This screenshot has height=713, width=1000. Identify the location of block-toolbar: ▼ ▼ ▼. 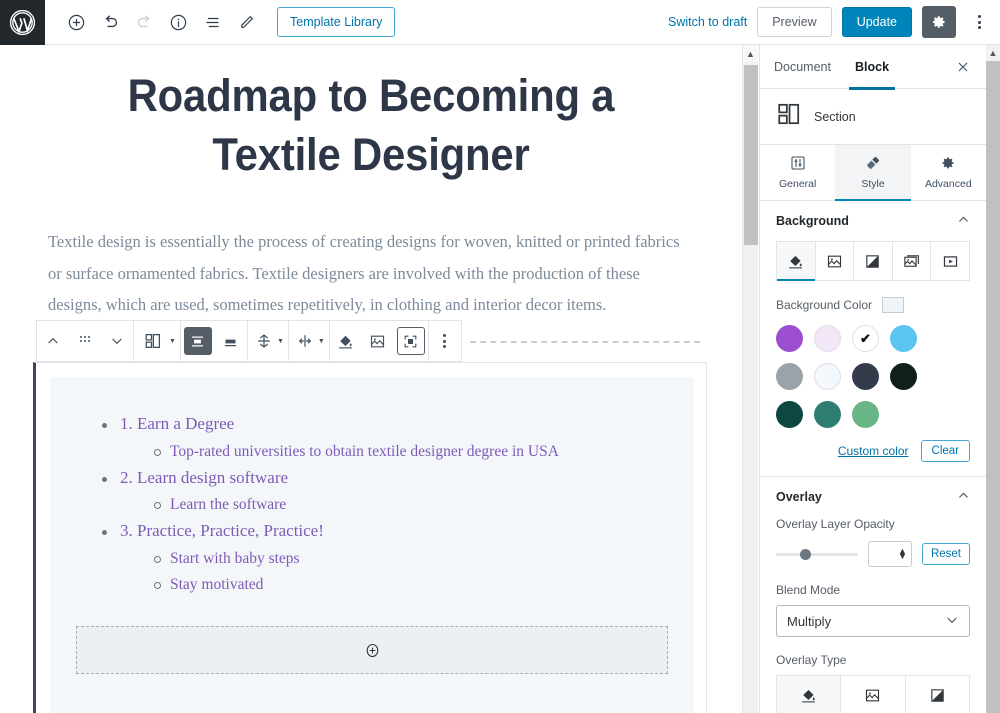
(249, 341).